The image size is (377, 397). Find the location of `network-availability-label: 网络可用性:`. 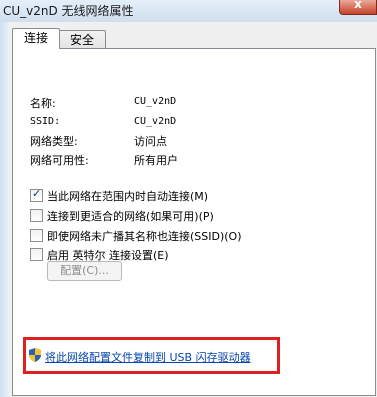

network-availability-label: 网络可用性: is located at coordinates (59, 160).